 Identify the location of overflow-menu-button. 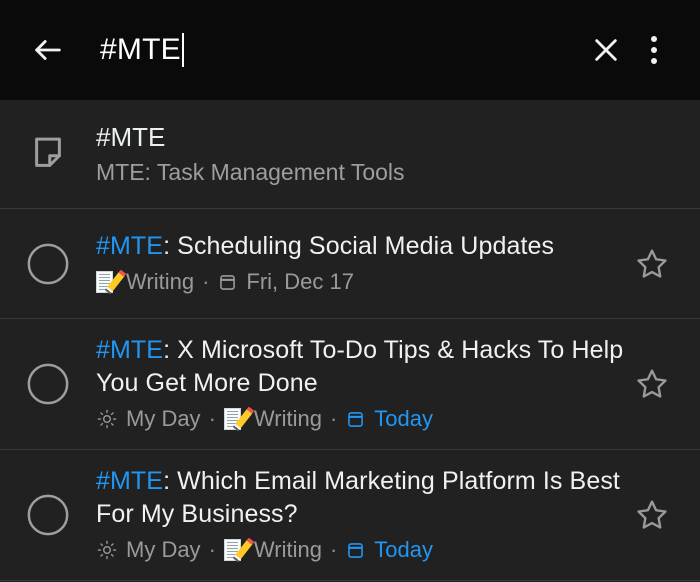
(654, 50).